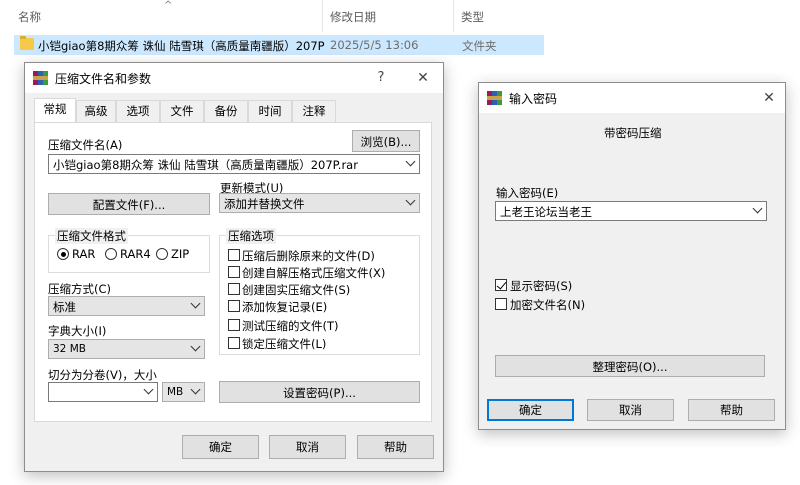 This screenshot has height=485, width=800. I want to click on file-name: 小铠giao第8期众筹 诛仙 陆雪琪（高质量南疆版）207P, so click(181, 46).